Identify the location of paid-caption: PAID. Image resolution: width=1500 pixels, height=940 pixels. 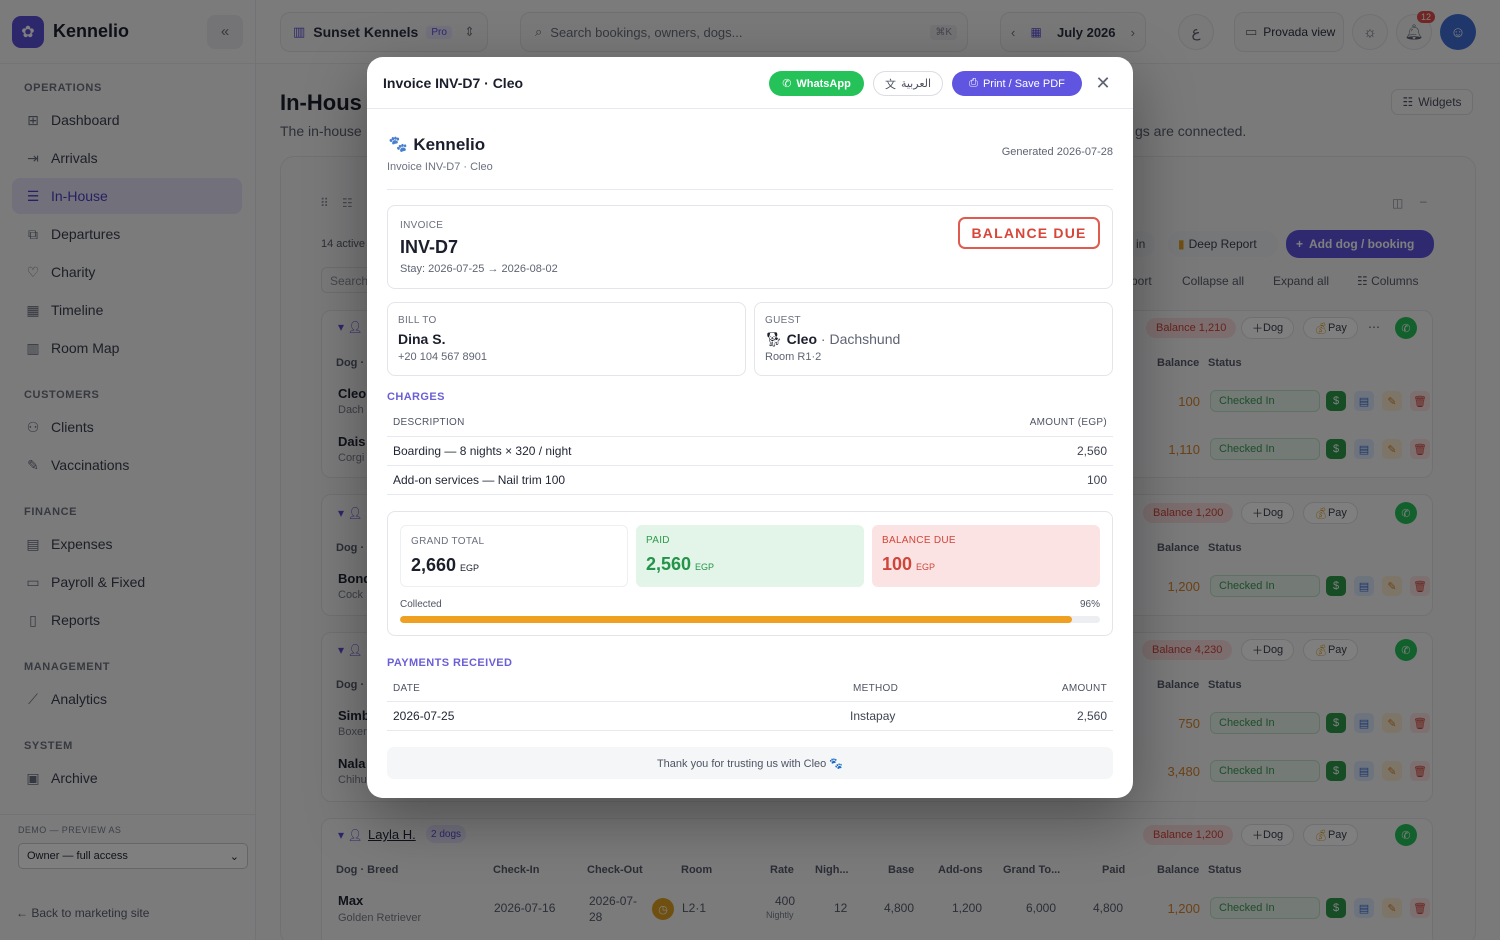
(658, 540).